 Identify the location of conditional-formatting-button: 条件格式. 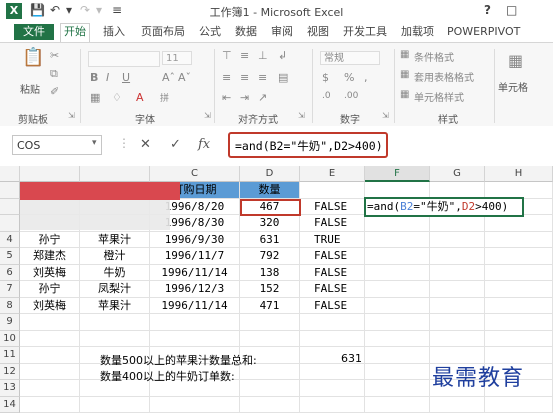
(434, 56).